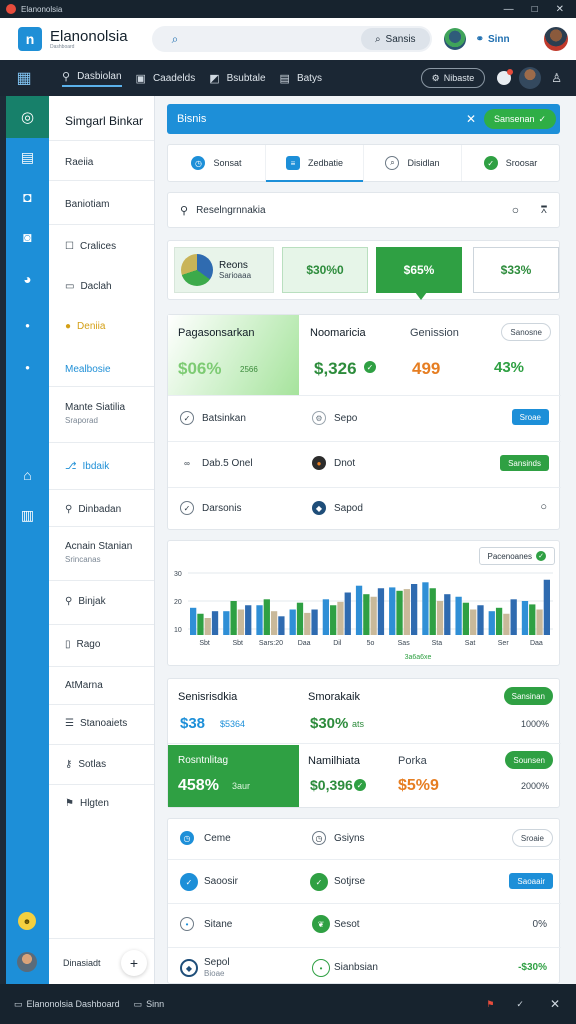 Image resolution: width=576 pixels, height=1024 pixels. What do you see at coordinates (515, 210) in the screenshot?
I see `circle-icon: ○` at bounding box center [515, 210].